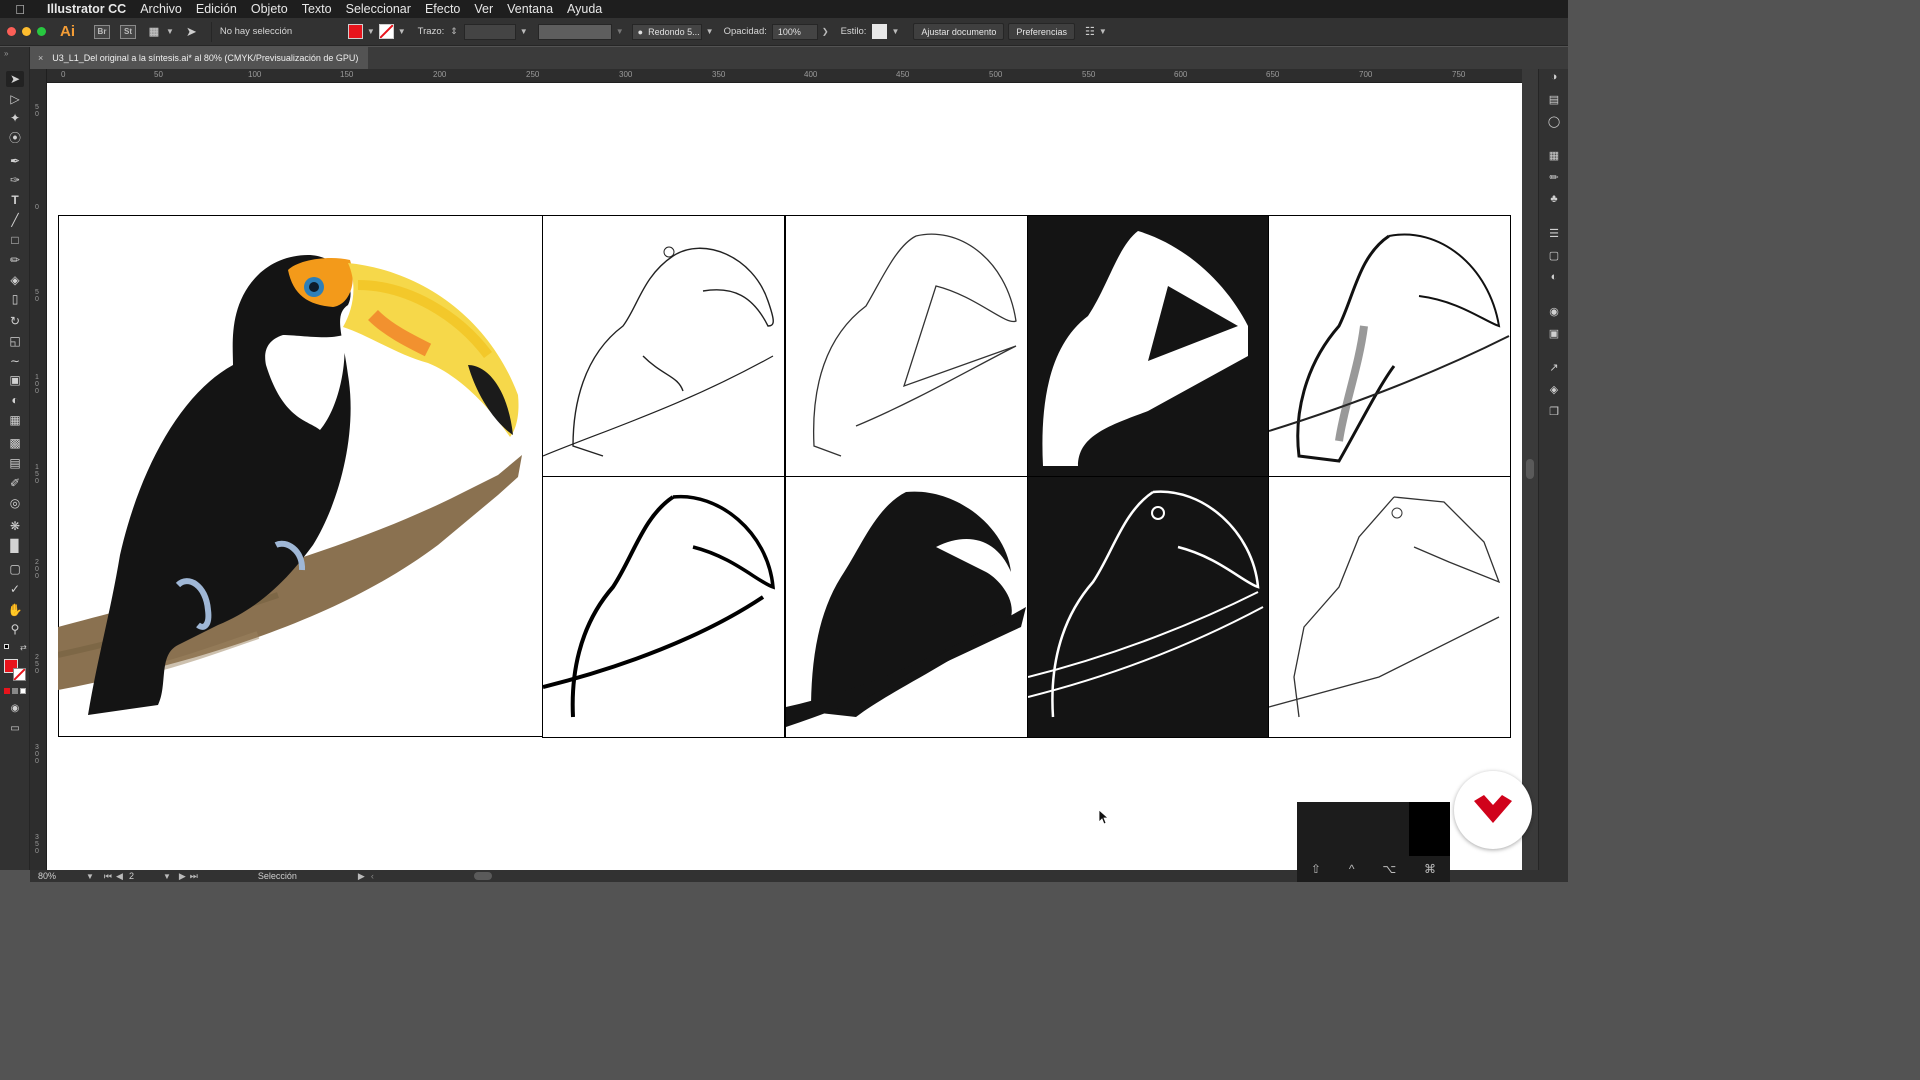 The height and width of the screenshot is (1080, 1920). Describe the element at coordinates (15, 569) in the screenshot. I see `artboard-tool-icon: ▢` at that location.